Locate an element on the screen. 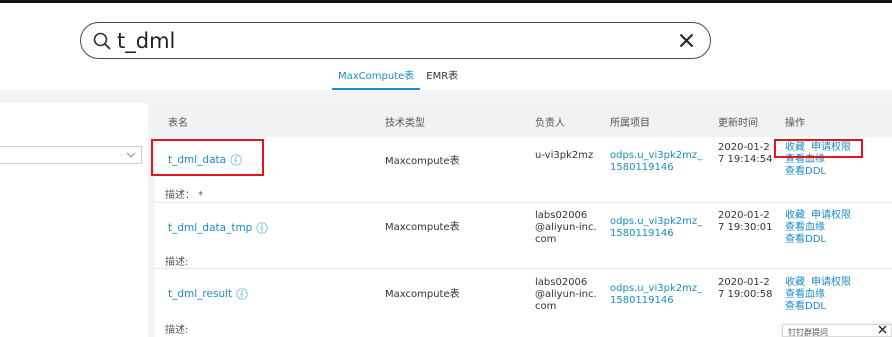 This screenshot has width=892, height=337. updated-cell: 2020-01-27 19:14:54 is located at coordinates (745, 153).